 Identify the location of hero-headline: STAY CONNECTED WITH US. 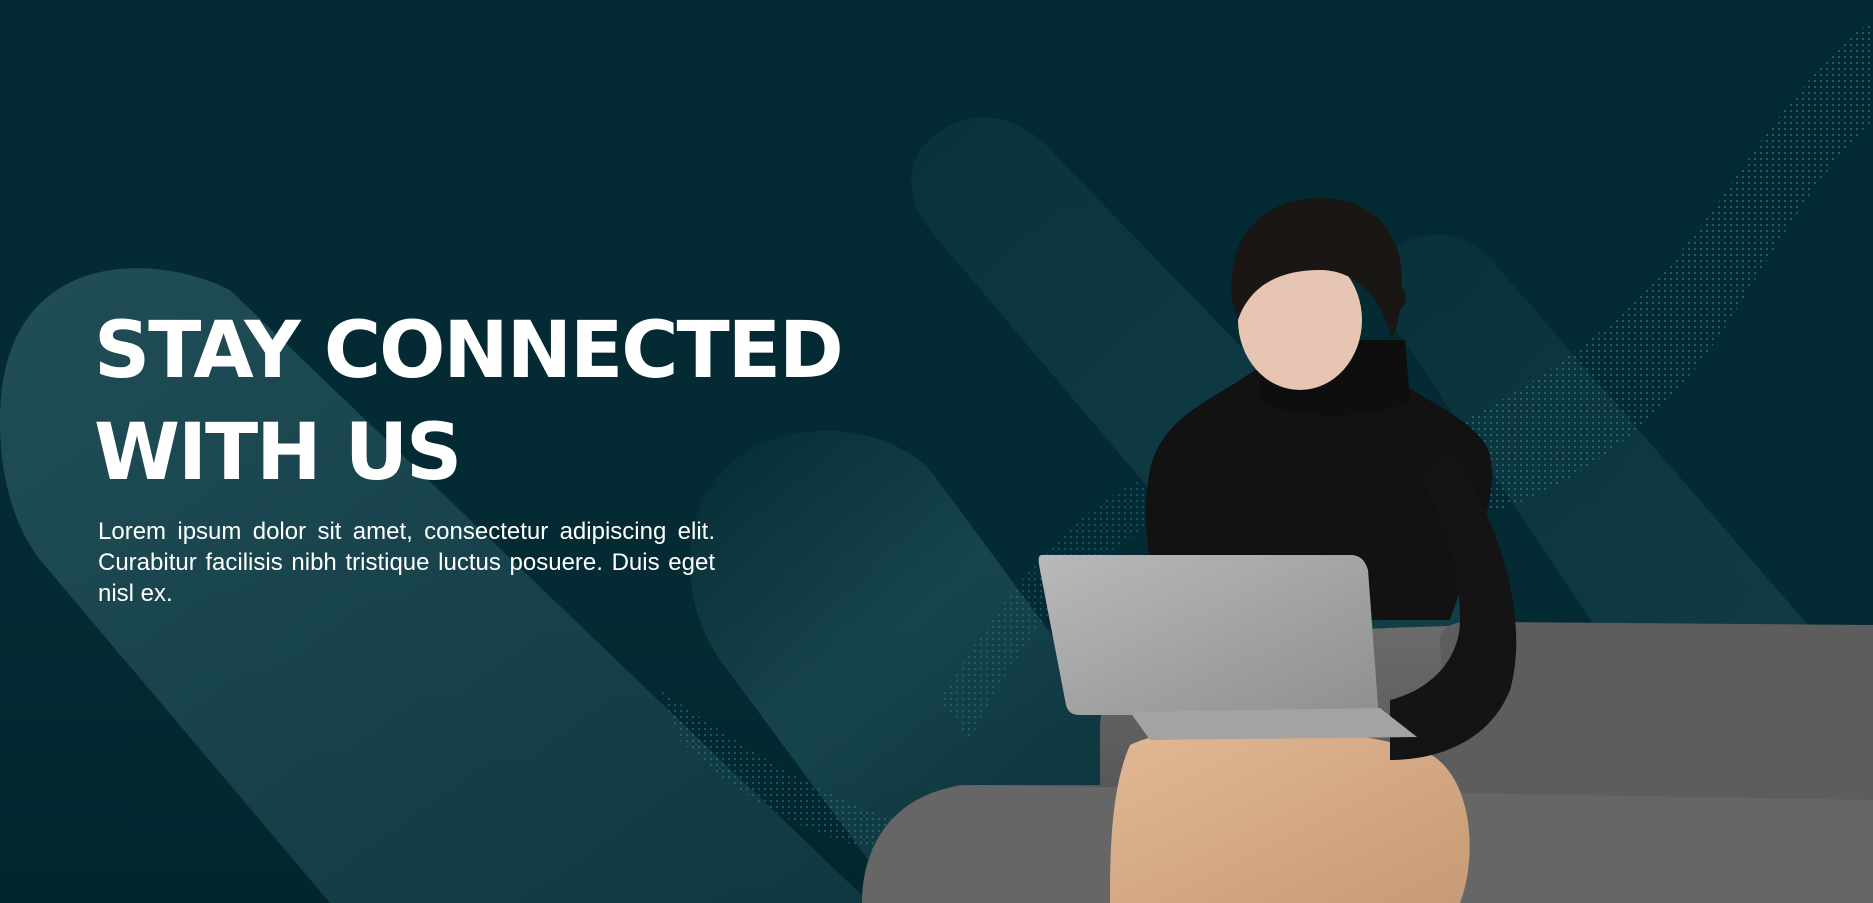
(469, 402).